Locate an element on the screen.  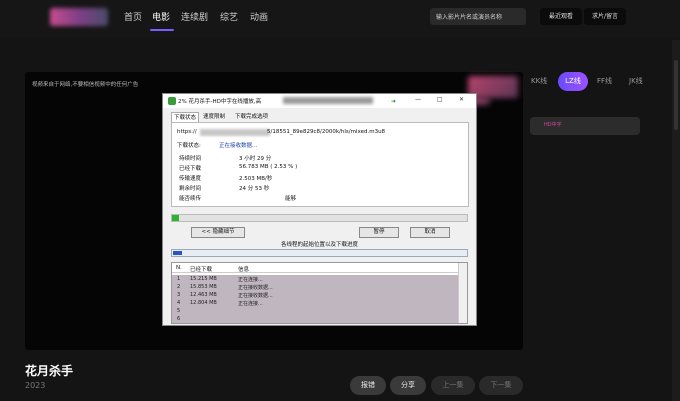
movie-title: 花月杀手 is located at coordinates (49, 371).